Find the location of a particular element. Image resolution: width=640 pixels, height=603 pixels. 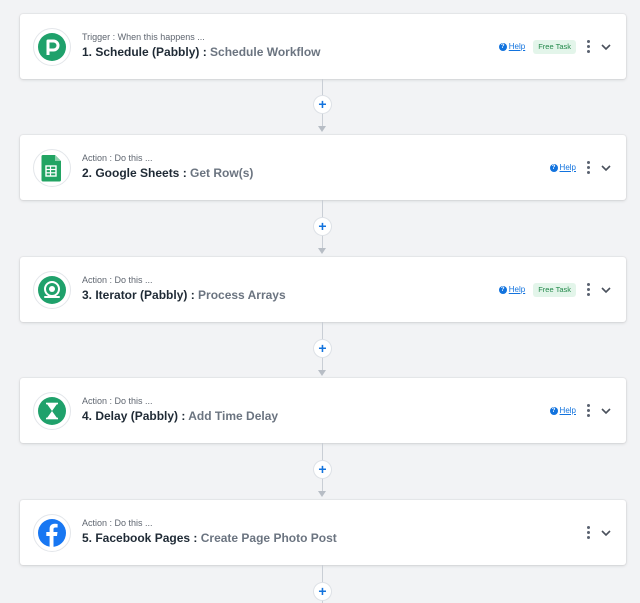

step-title: 2. Google Sheets : Get Row(s) is located at coordinates (168, 173).